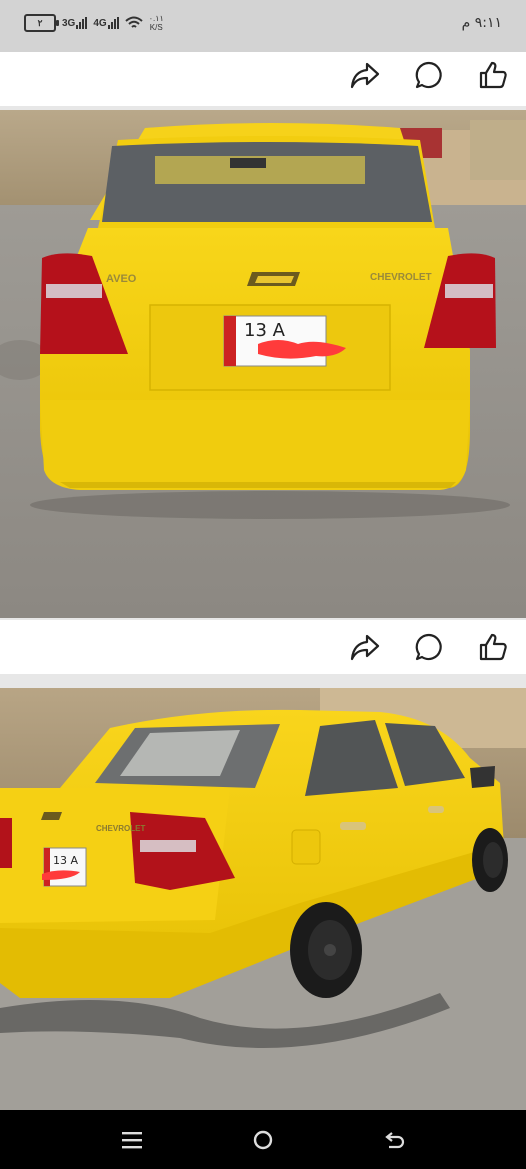  Describe the element at coordinates (121, 279) in the screenshot. I see `aveo-badge: AVEO` at that location.